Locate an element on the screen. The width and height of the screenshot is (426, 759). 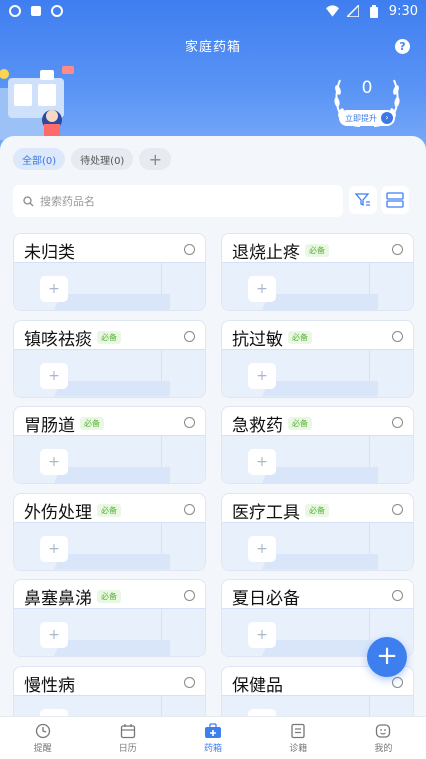
category-name: 退烧止疼 必备 is located at coordinates (280, 250).